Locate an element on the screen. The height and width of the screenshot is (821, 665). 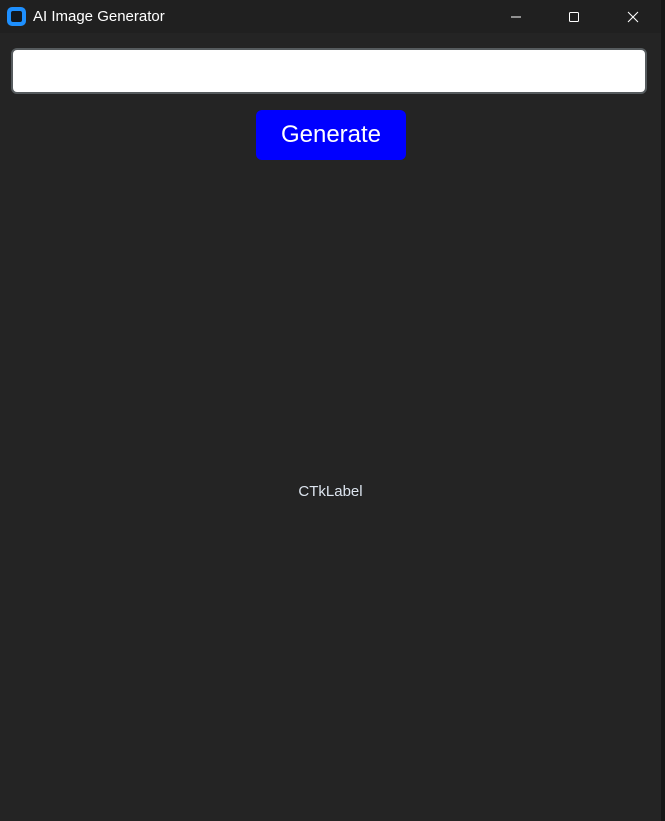
minimize-icon is located at coordinates (516, 16).